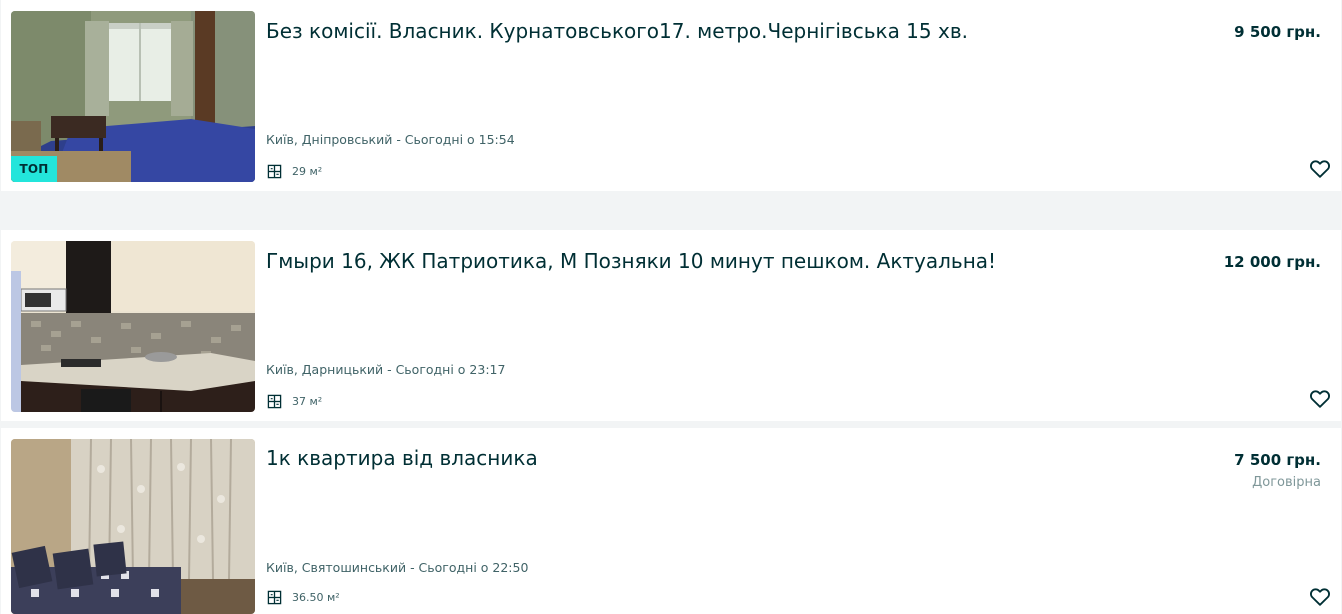 Image resolution: width=1342 pixels, height=614 pixels. What do you see at coordinates (397, 567) in the screenshot?
I see `listing-location-date: Київ, Святошинський - Сьогодні о 22:50` at bounding box center [397, 567].